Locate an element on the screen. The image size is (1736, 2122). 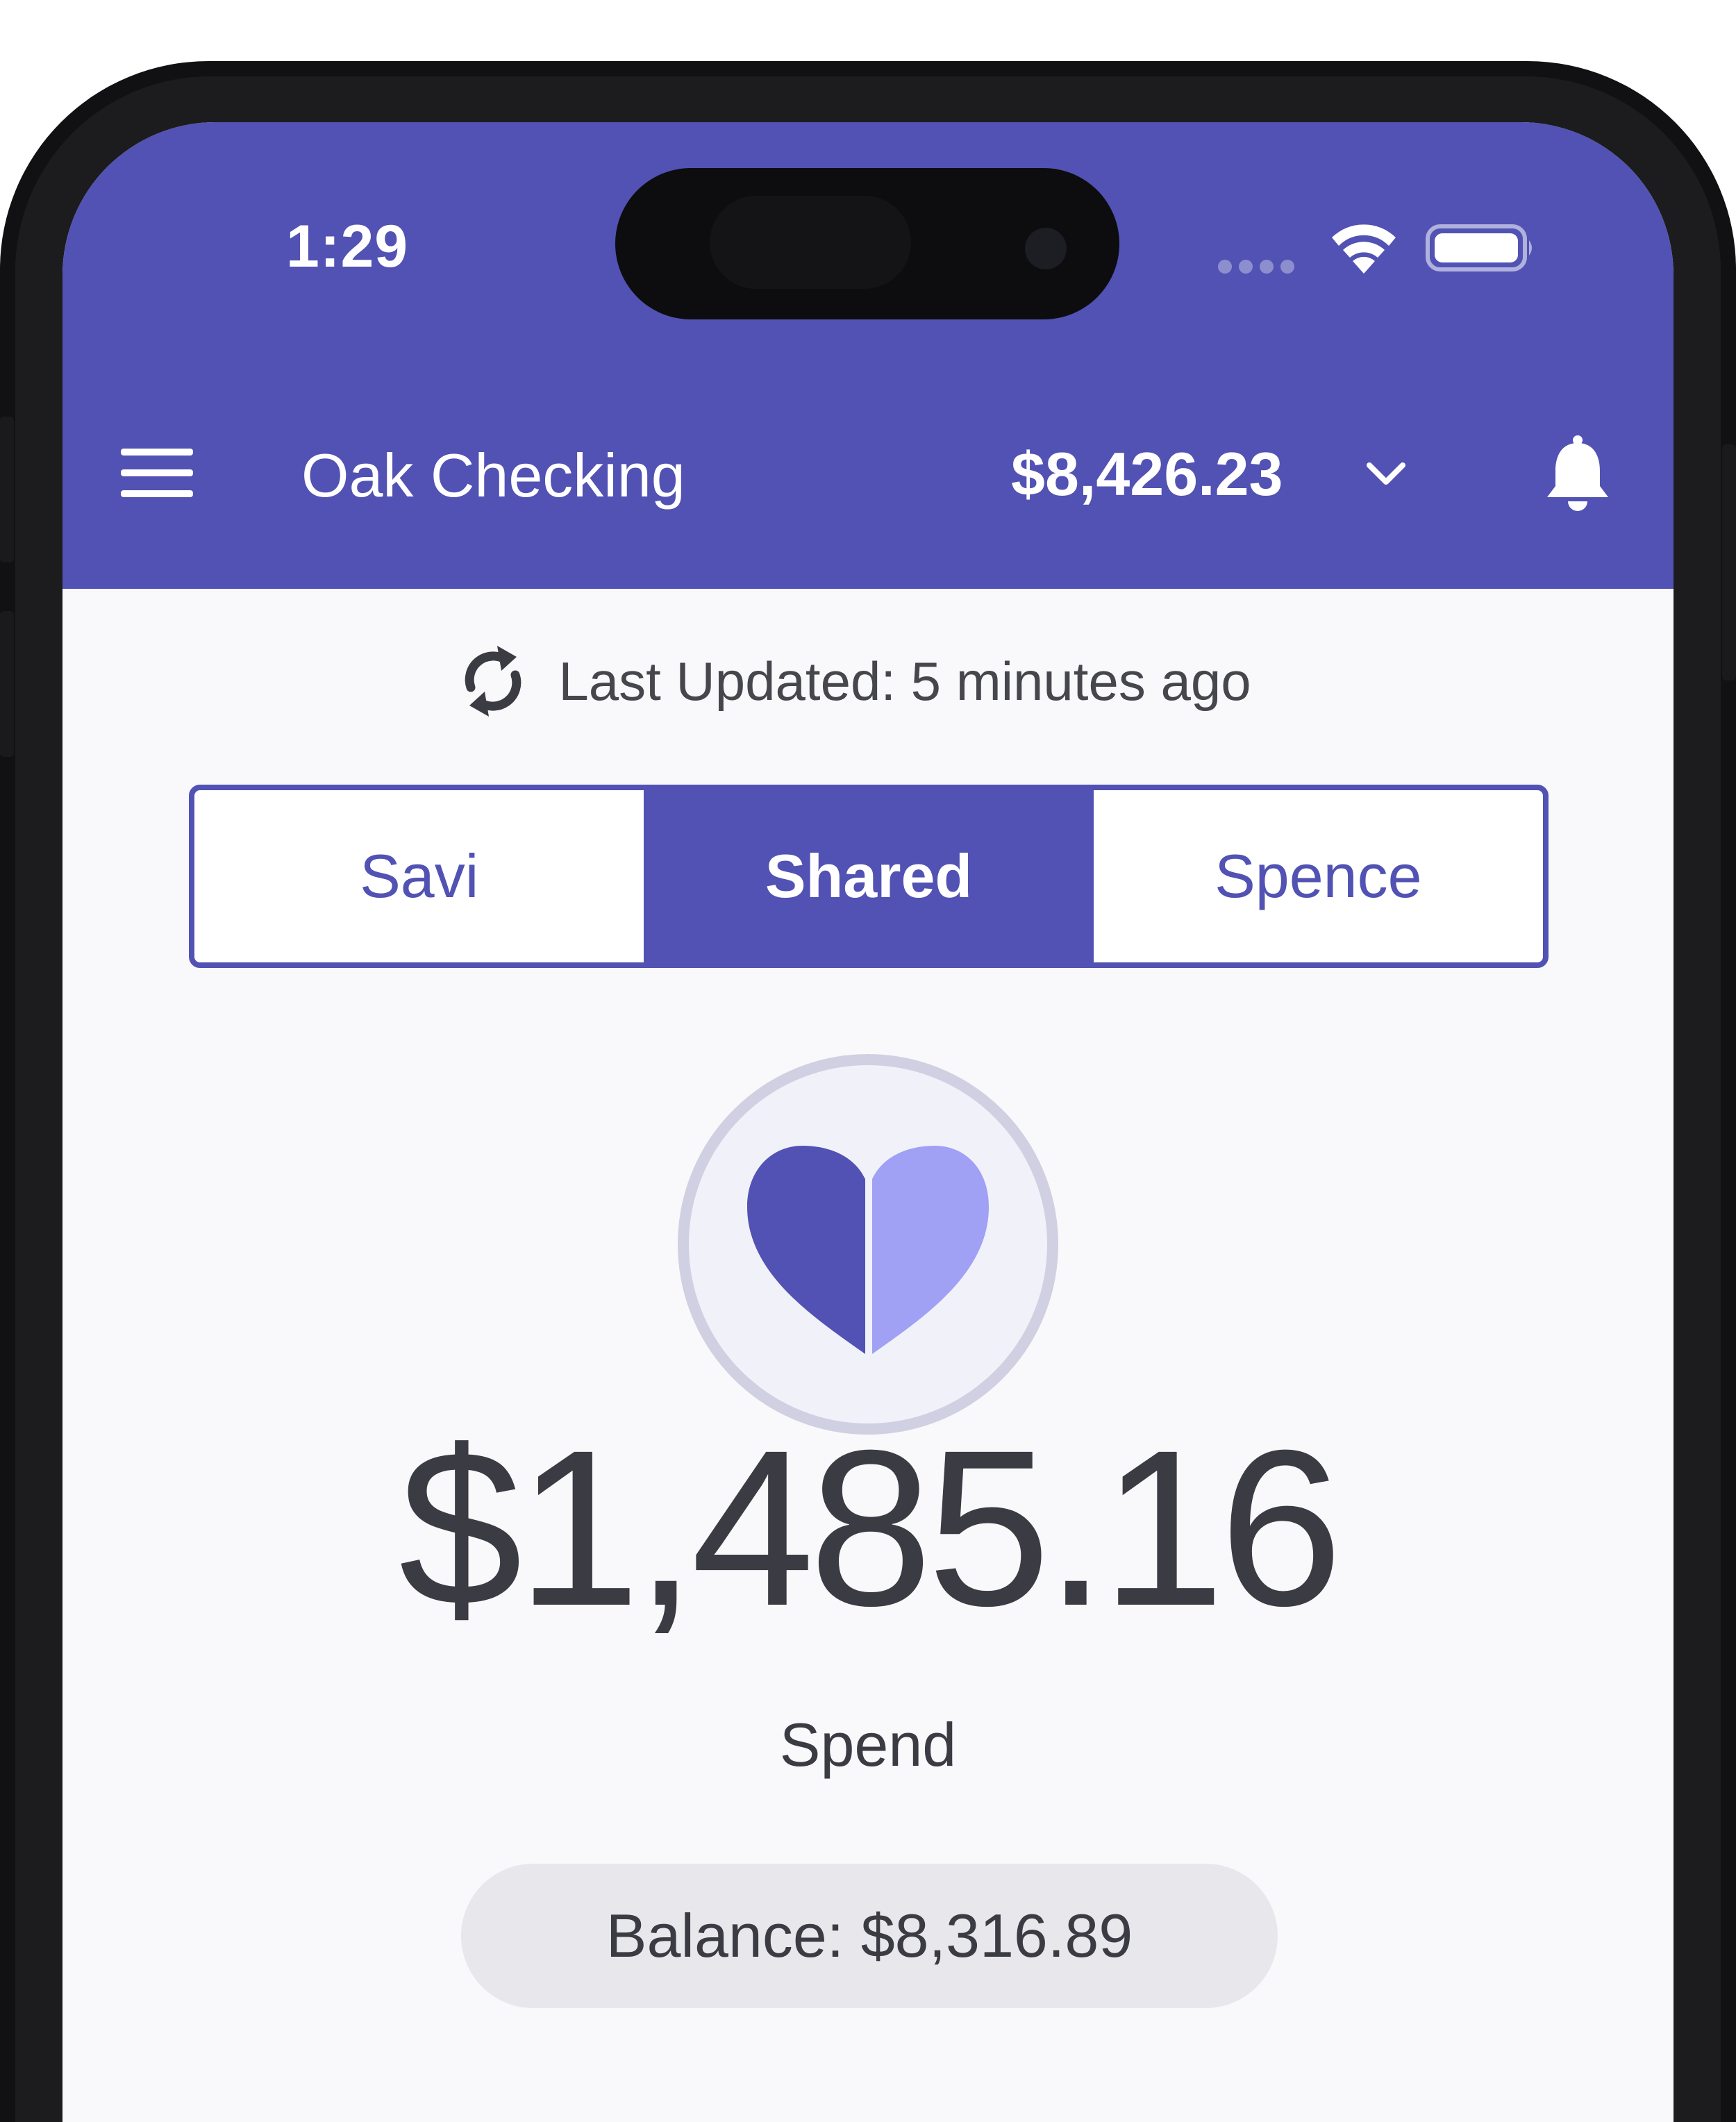
hamburger-menu-icon is located at coordinates (157, 474).